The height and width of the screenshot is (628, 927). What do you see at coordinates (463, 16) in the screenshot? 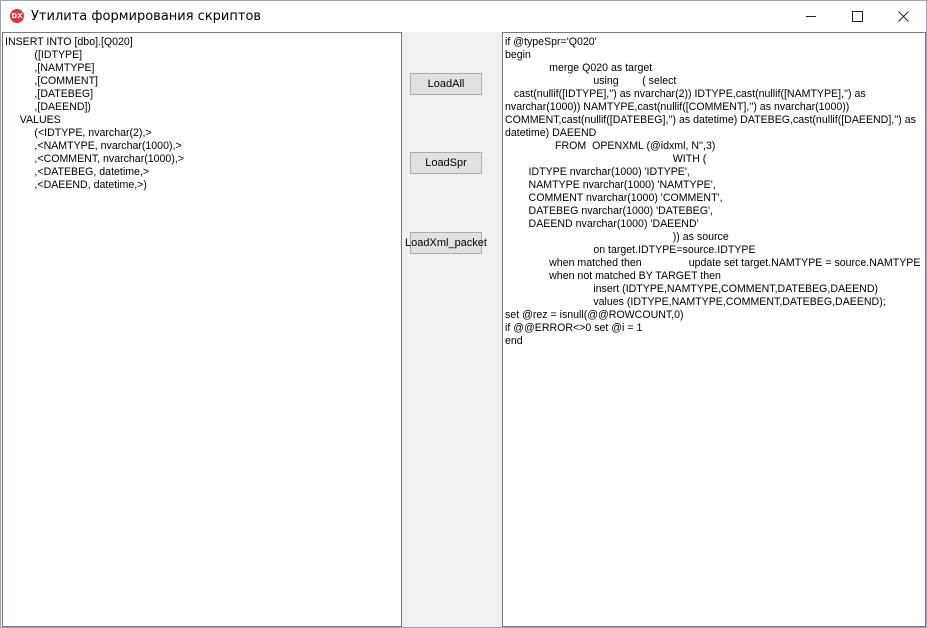
I see `title-bar: DX Утилита формирования скриптов` at bounding box center [463, 16].